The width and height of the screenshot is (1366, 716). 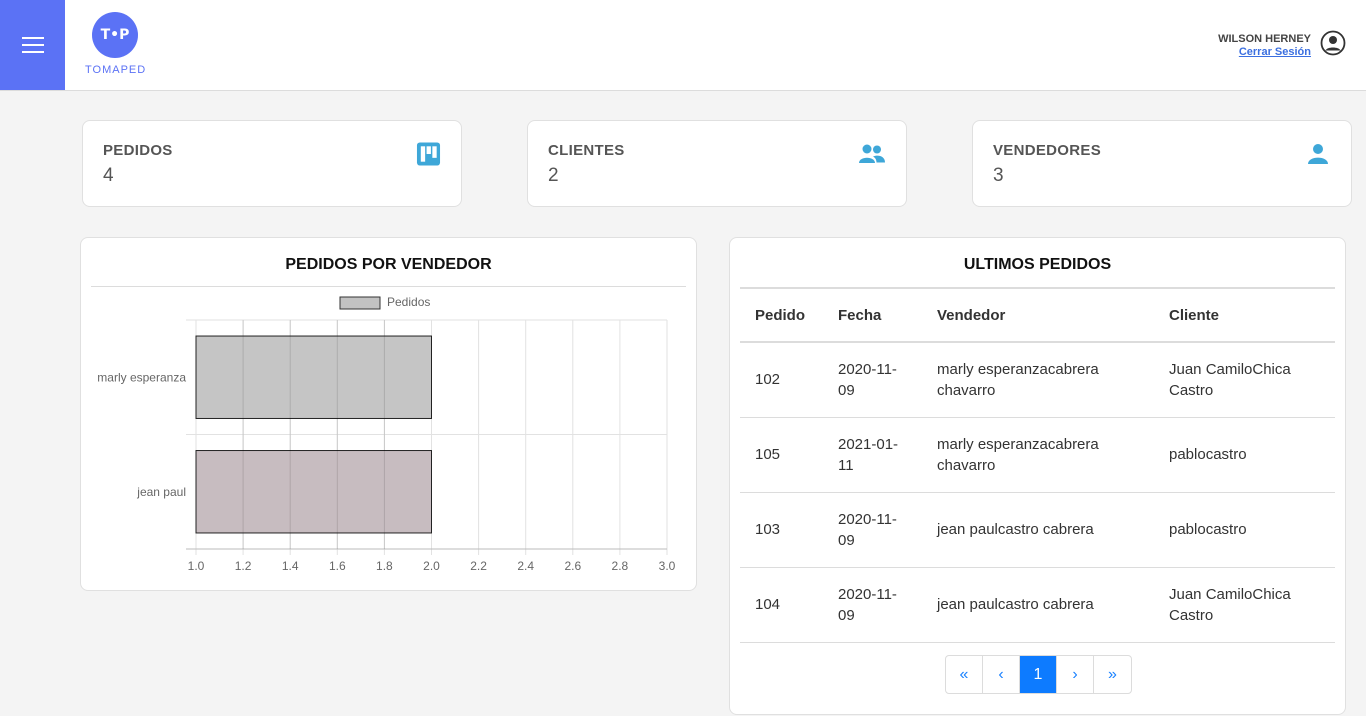 What do you see at coordinates (360, 303) in the screenshot?
I see `legend-swatch` at bounding box center [360, 303].